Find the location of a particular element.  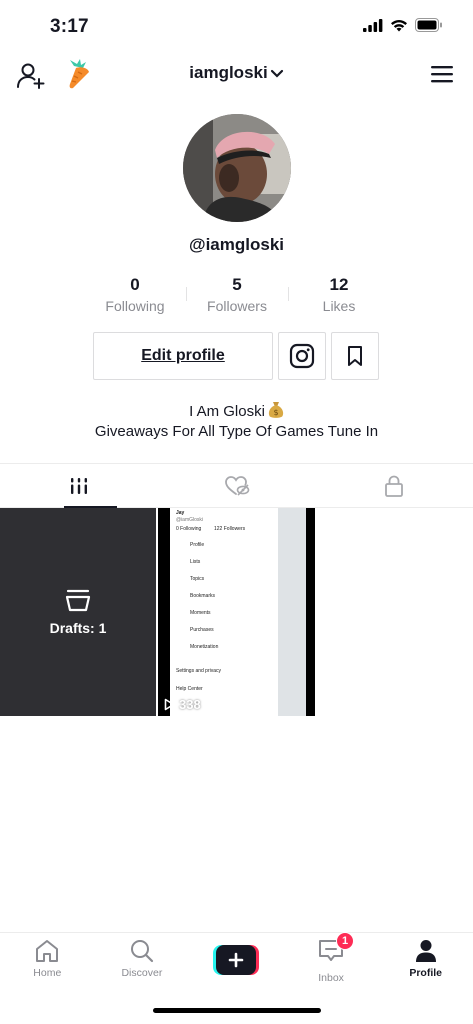

mini-menu-item: Lists is located at coordinates (195, 562).